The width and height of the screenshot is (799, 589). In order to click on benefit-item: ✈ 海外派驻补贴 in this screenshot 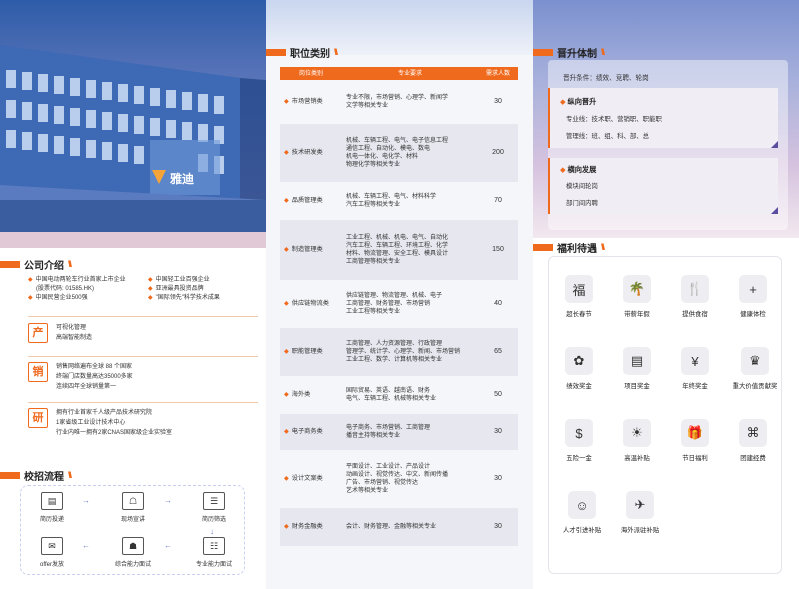, I will do `click(640, 512)`.